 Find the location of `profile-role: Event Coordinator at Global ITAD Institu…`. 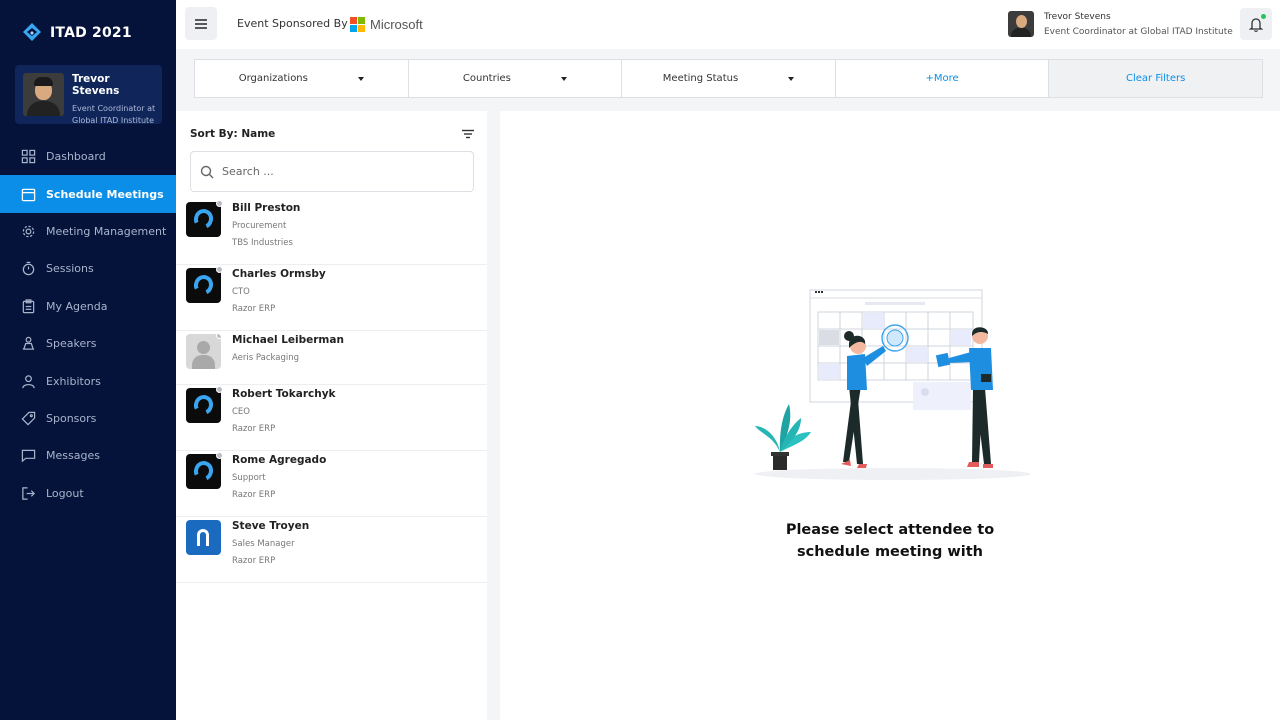

profile-role: Event Coordinator at Global ITAD Institu… is located at coordinates (114, 114).